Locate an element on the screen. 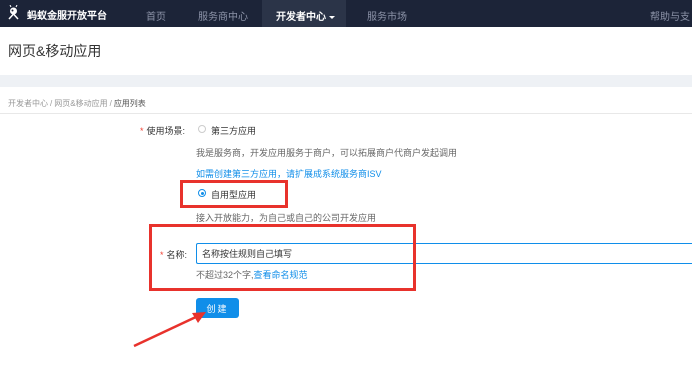 This screenshot has width=692, height=372. annotation-arrow is located at coordinates (169, 330).